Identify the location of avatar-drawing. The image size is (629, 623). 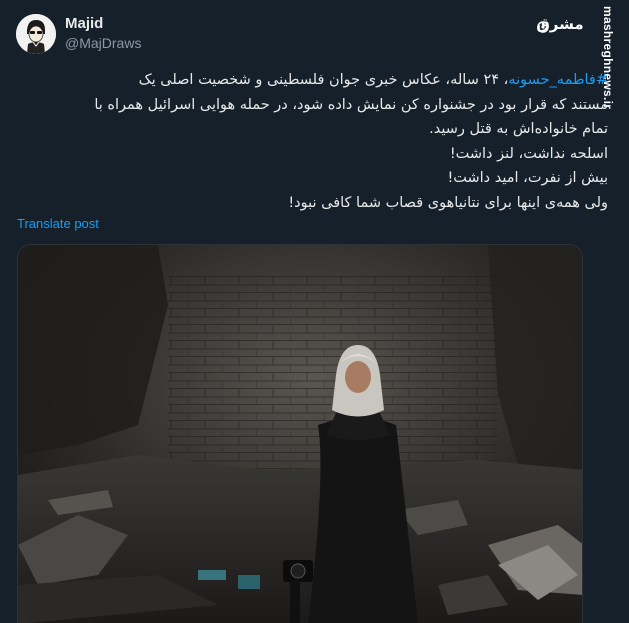
(36, 34).